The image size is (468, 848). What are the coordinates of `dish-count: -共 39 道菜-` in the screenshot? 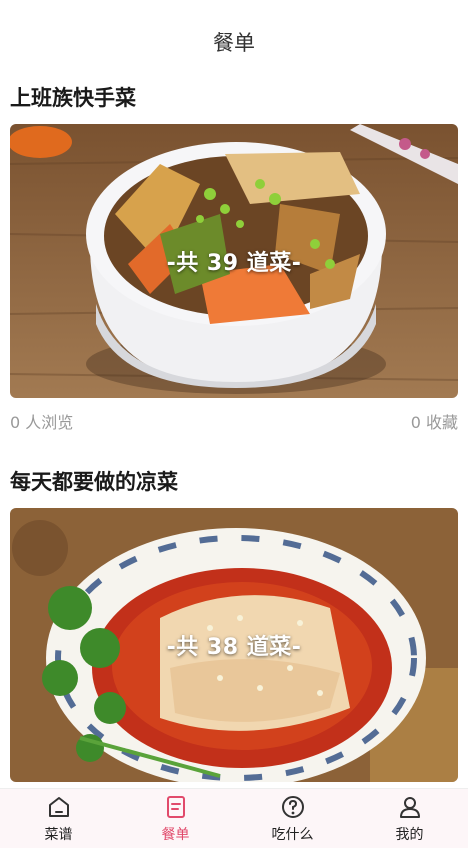 It's located at (234, 263).